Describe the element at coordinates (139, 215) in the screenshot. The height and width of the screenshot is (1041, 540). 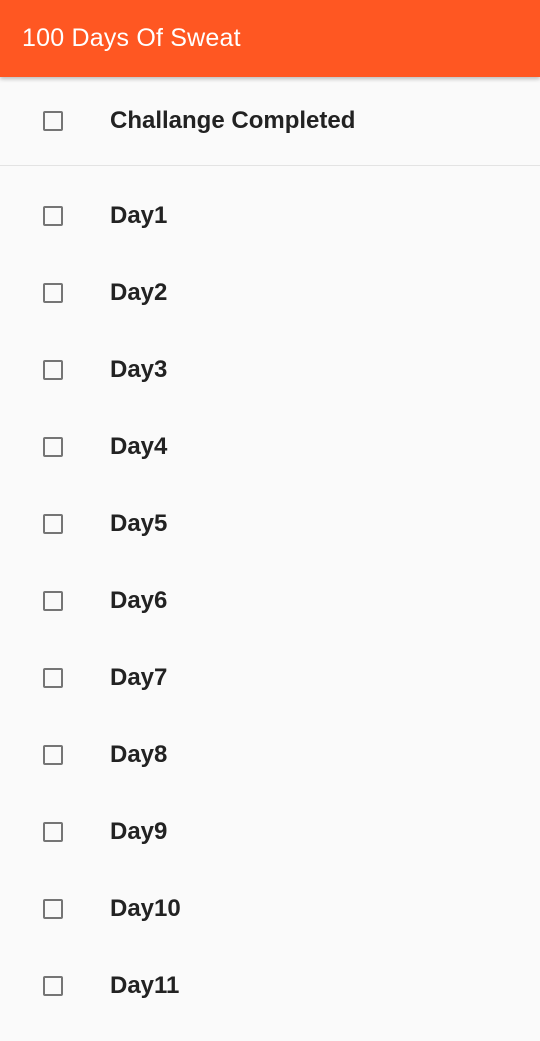
I see `day-label-1: Day1` at that location.